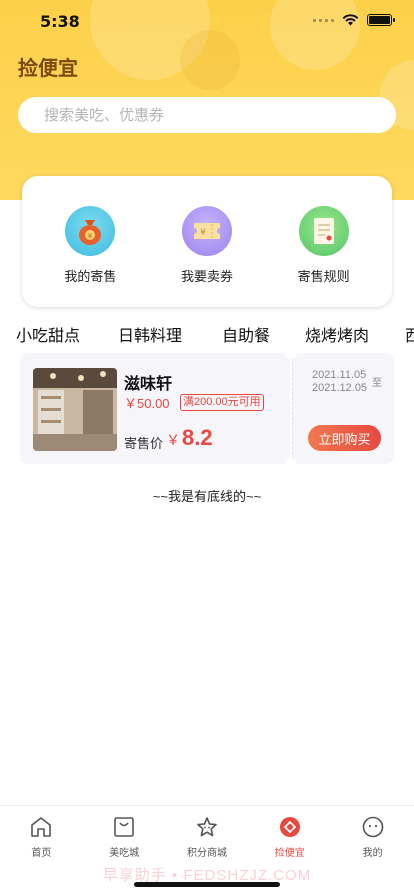 Image resolution: width=414 pixels, height=896 pixels. I want to click on sale-price: ￥8.2, so click(189, 438).